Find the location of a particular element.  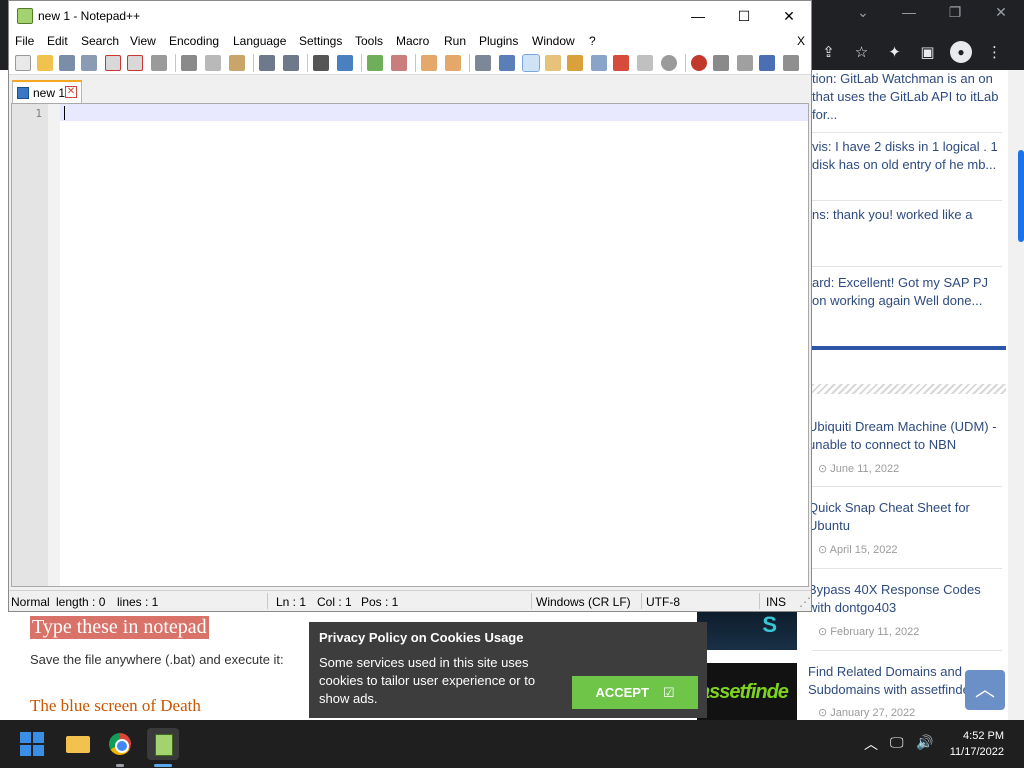

share-icon: ⇪ is located at coordinates (828, 52).